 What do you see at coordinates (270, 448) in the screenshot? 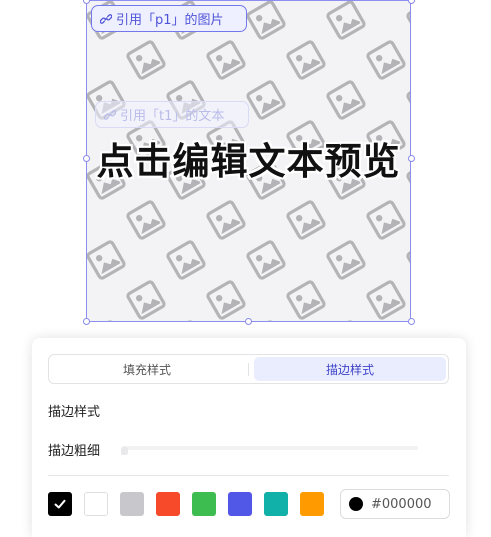
I see `stroke-width-slider` at bounding box center [270, 448].